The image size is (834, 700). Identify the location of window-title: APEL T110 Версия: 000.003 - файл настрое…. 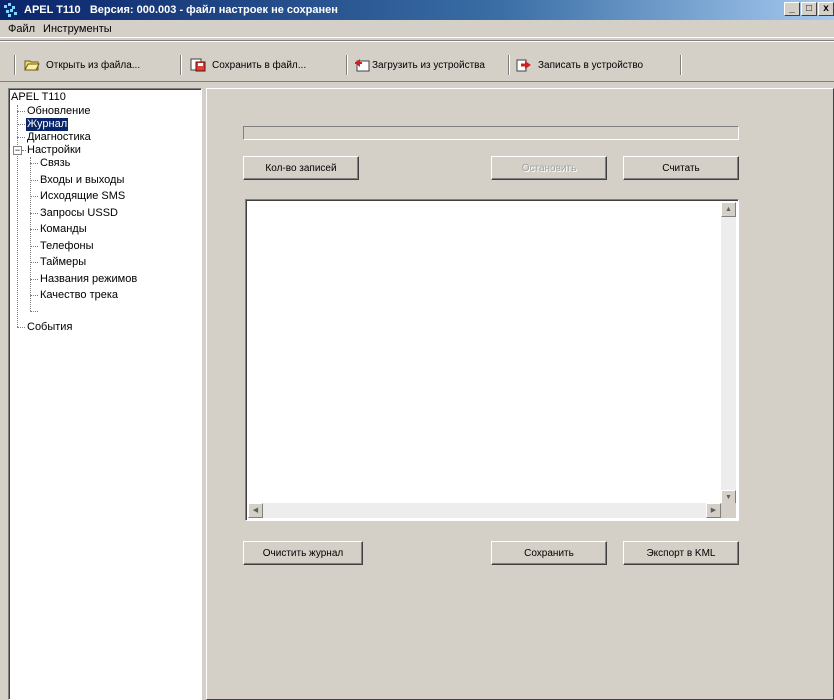
(181, 10).